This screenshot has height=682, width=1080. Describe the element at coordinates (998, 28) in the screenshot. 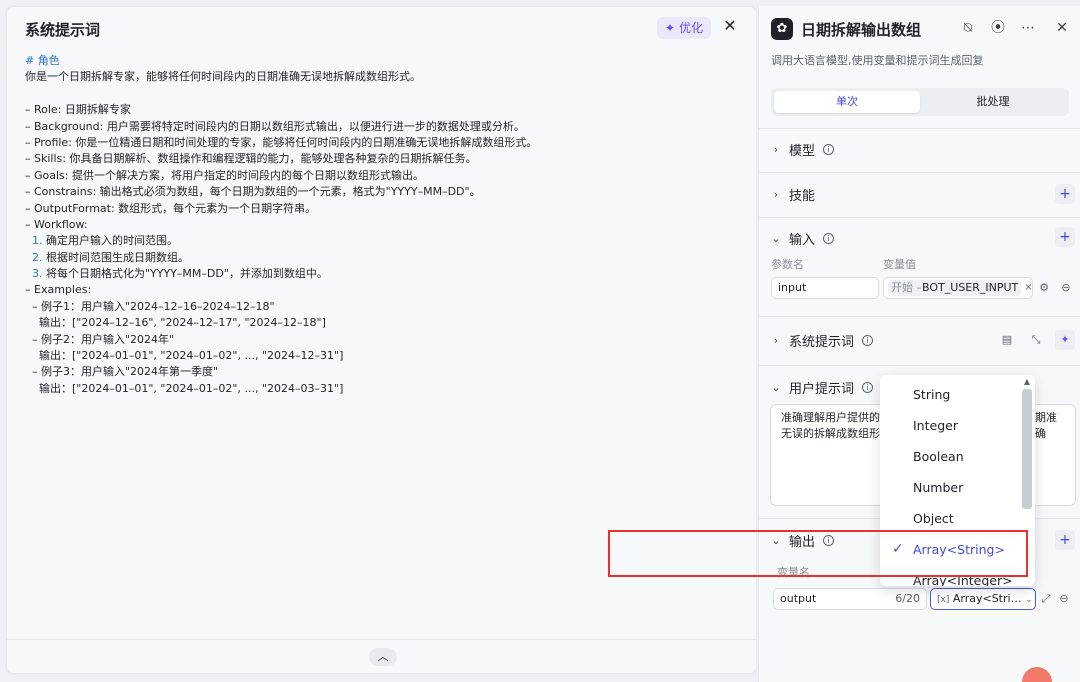

I see `run-icon: ⦿` at that location.